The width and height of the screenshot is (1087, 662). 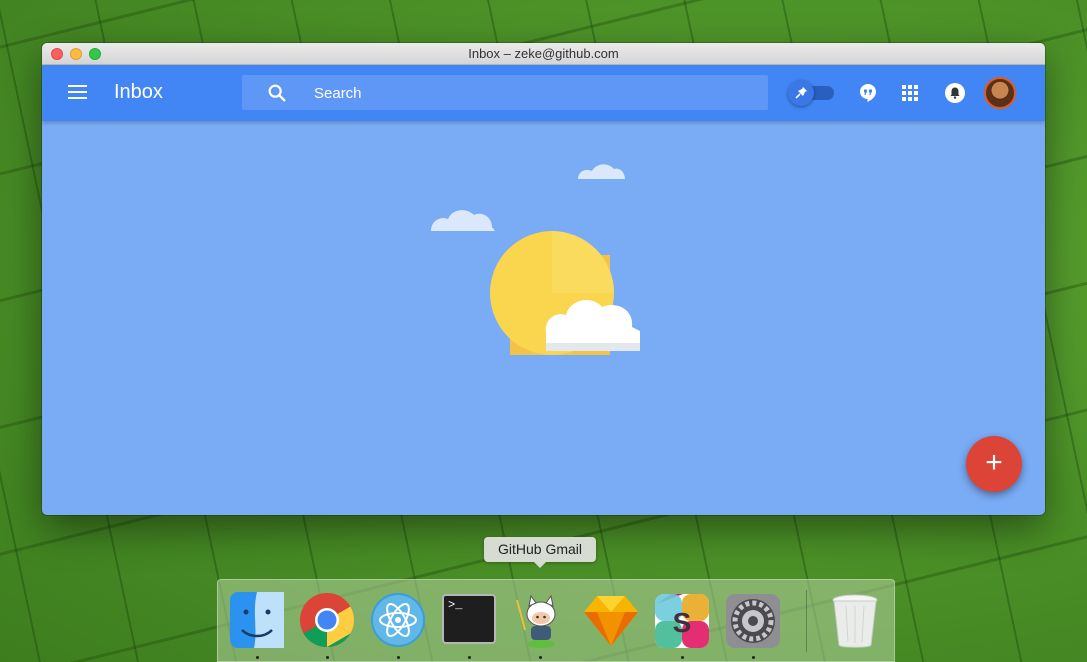 I want to click on dock-tooltip: GitHub Gmail, so click(x=540, y=552).